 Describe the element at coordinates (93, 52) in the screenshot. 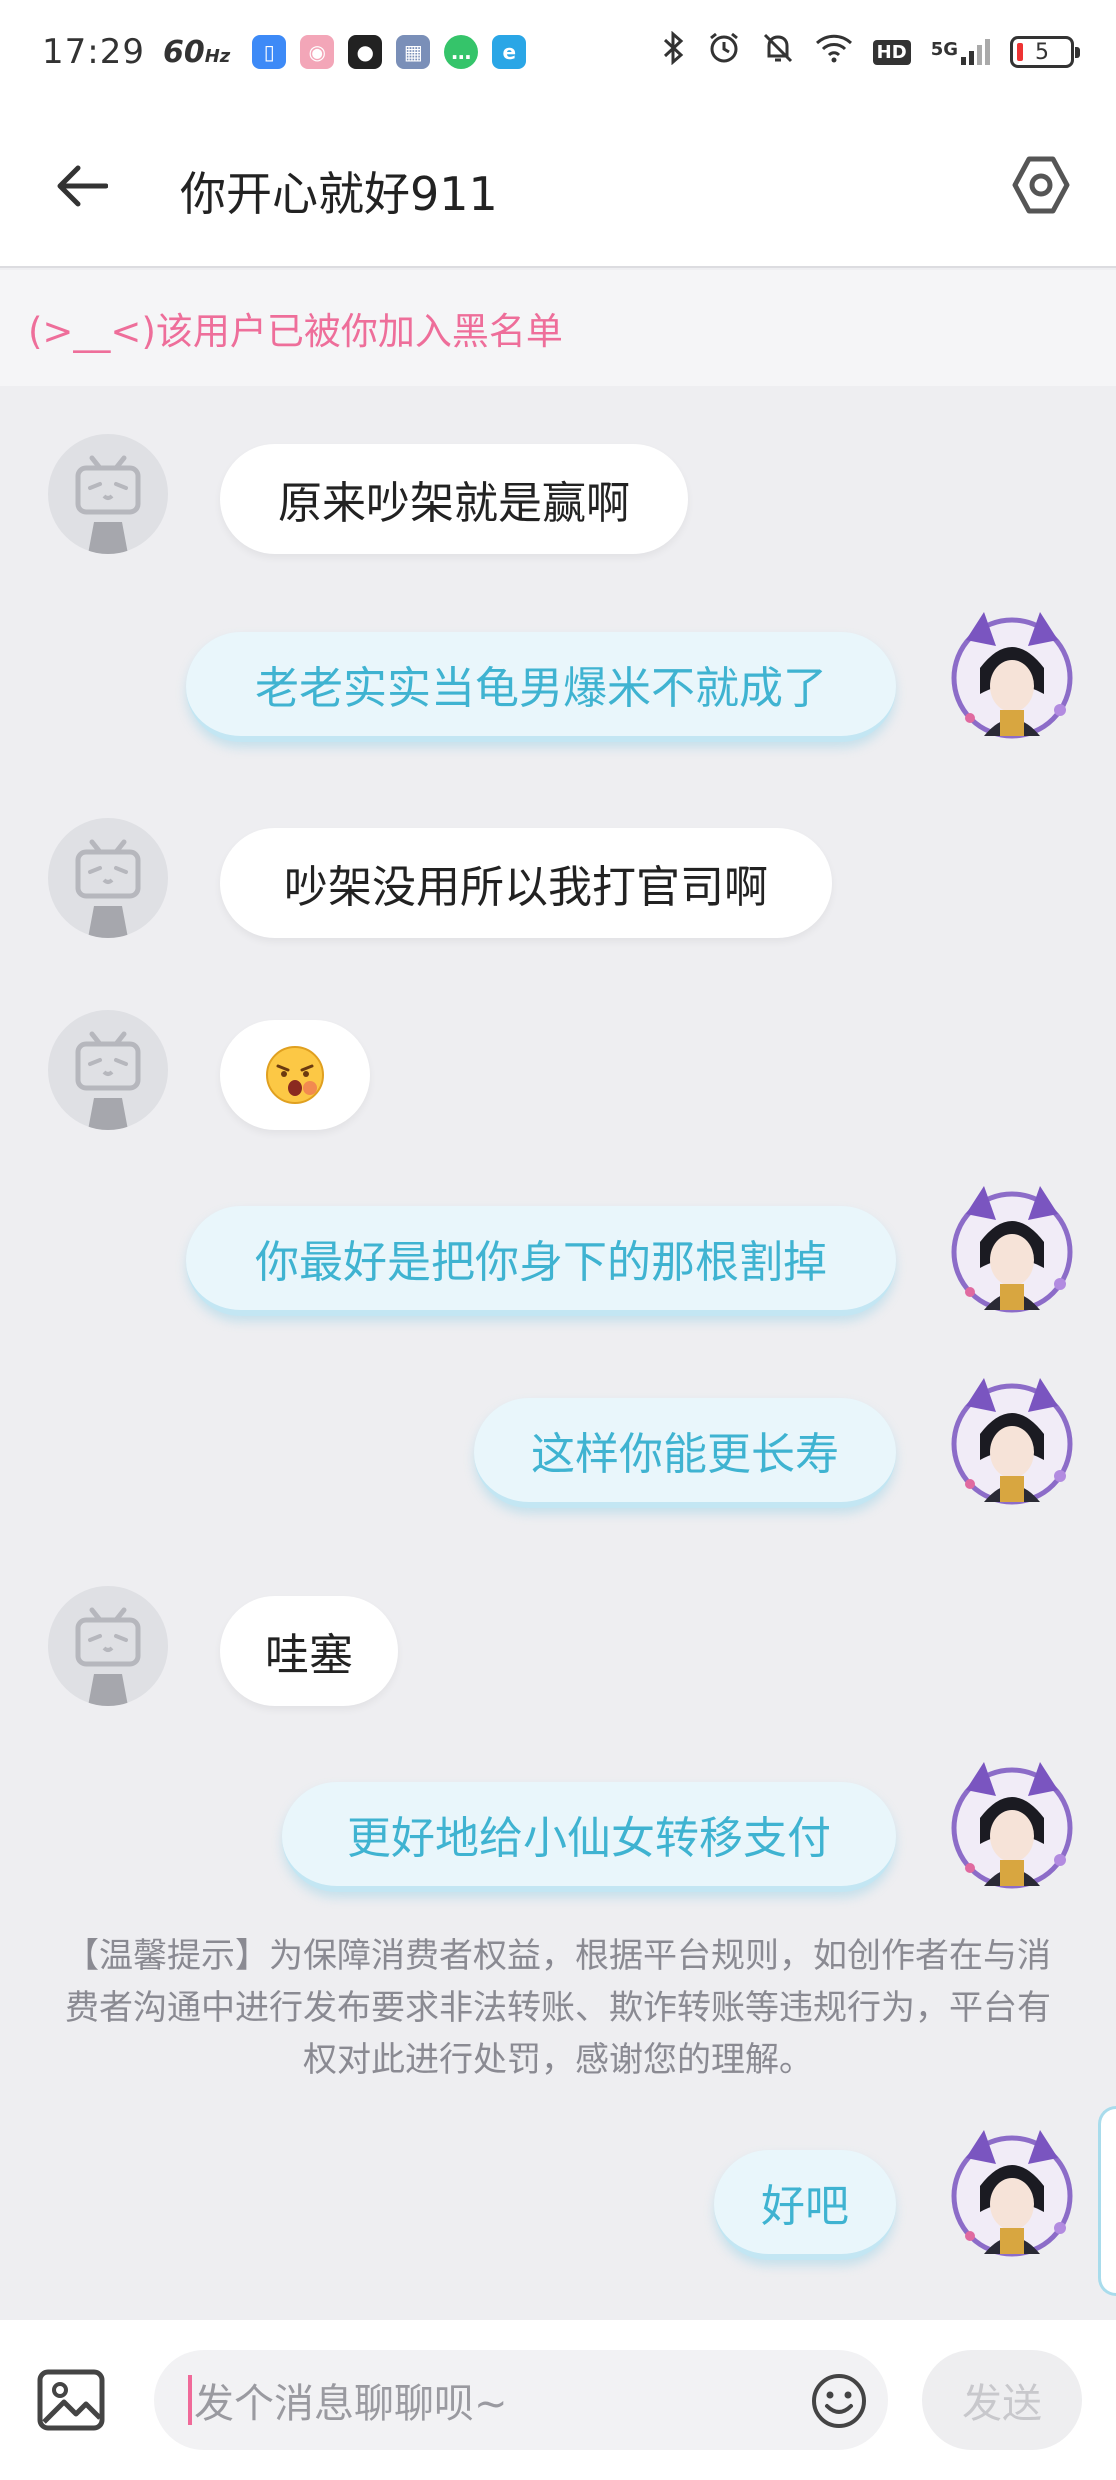

I see `status-time: 17:29` at that location.